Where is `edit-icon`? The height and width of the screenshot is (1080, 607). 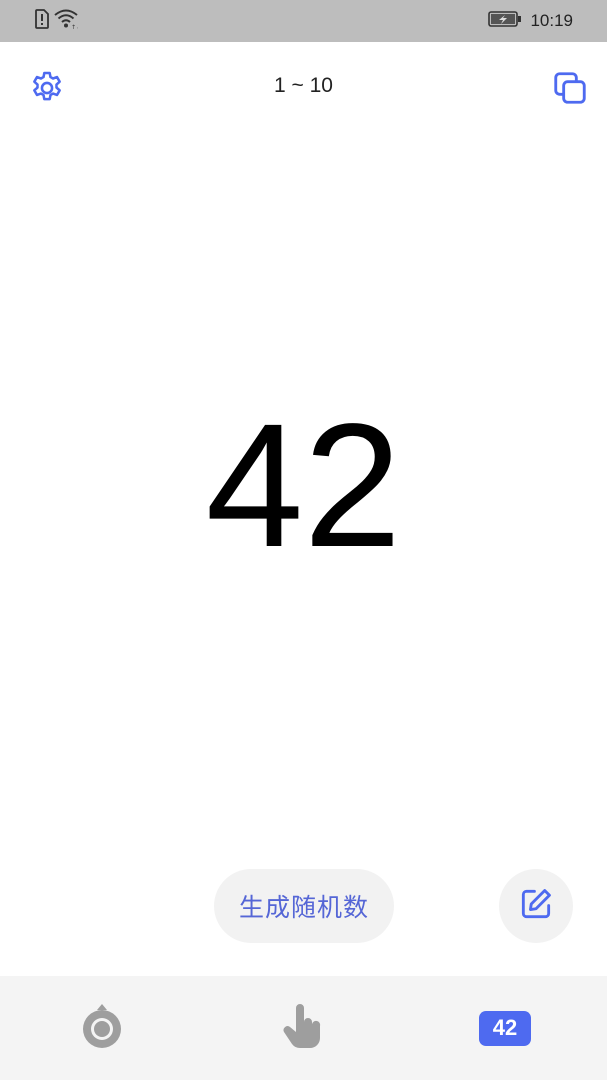
edit-icon is located at coordinates (536, 906).